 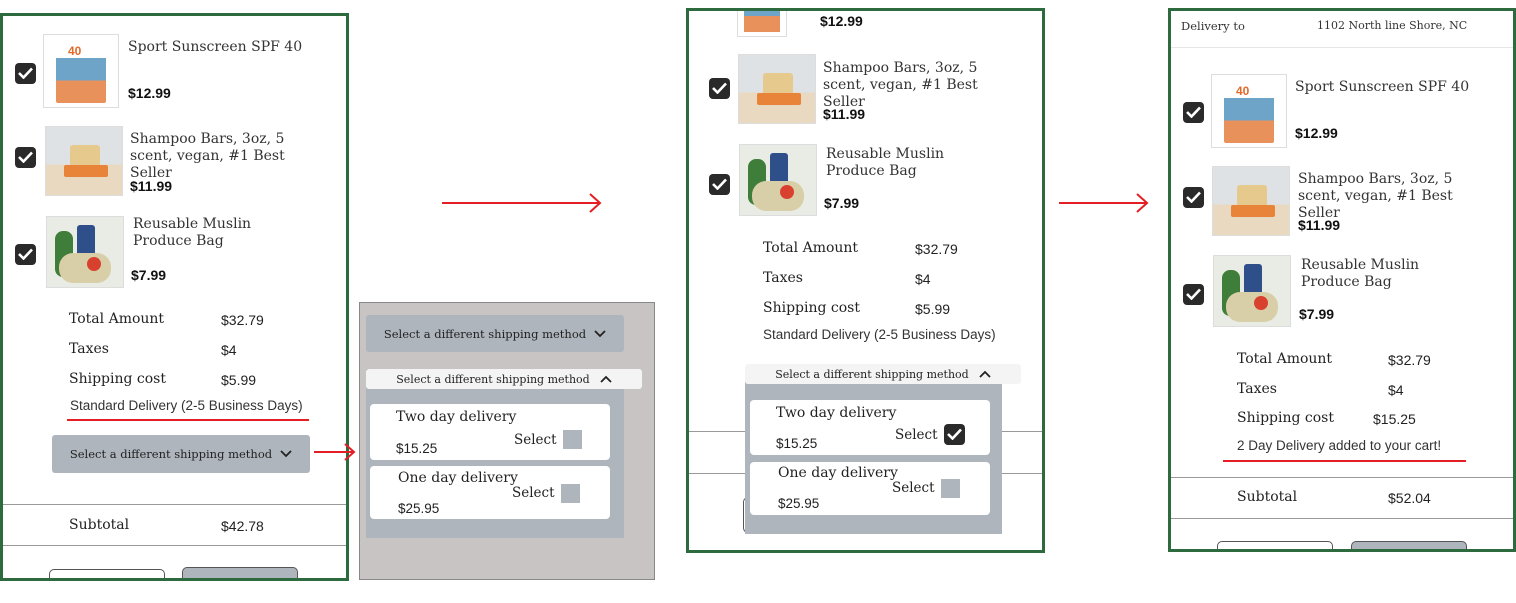 What do you see at coordinates (762, 24) in the screenshot?
I see `sunscreen-image` at bounding box center [762, 24].